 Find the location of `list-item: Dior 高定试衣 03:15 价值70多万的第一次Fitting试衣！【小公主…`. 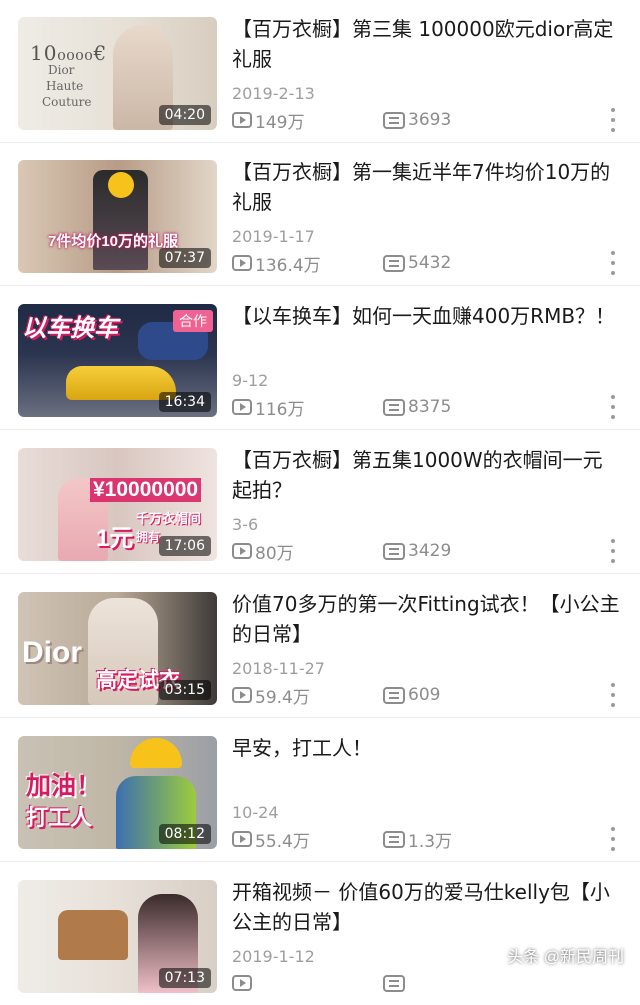

list-item: Dior 高定试衣 03:15 价值70多万的第一次Fitting试衣！【小公主… is located at coordinates (320, 646).